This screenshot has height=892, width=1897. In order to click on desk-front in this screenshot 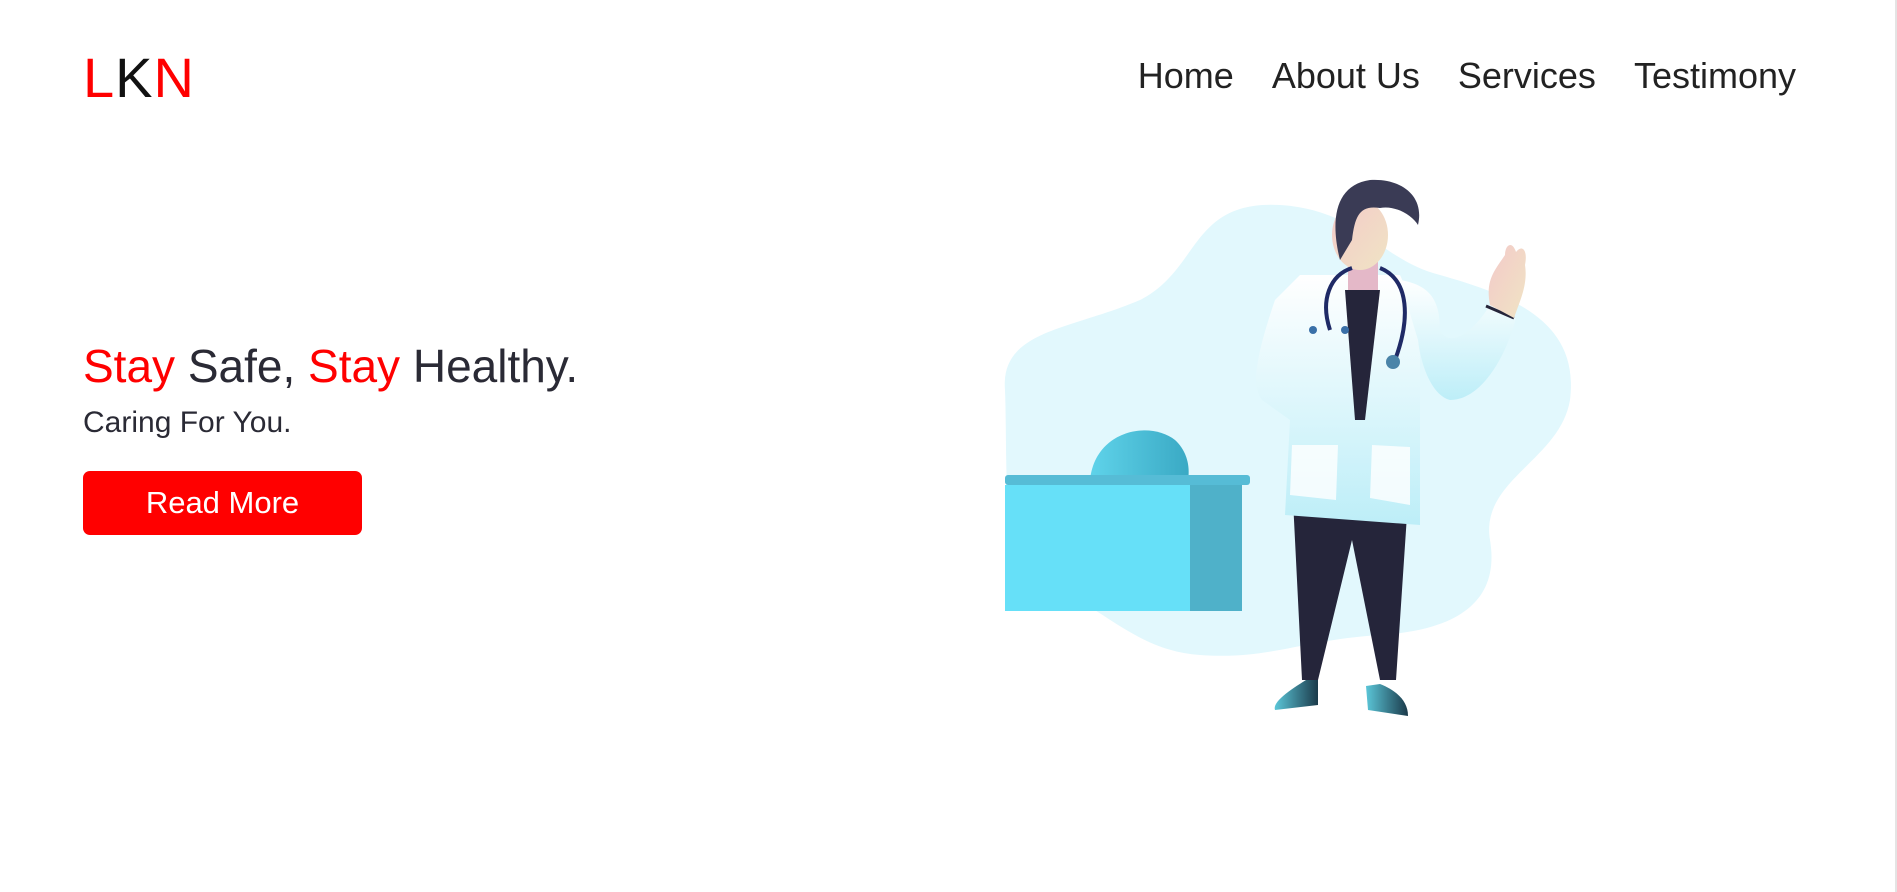, I will do `click(1097, 548)`.